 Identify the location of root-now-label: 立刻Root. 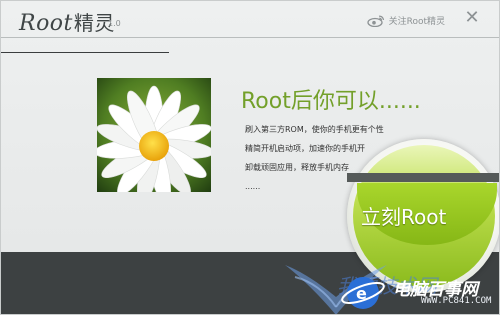
(403, 215).